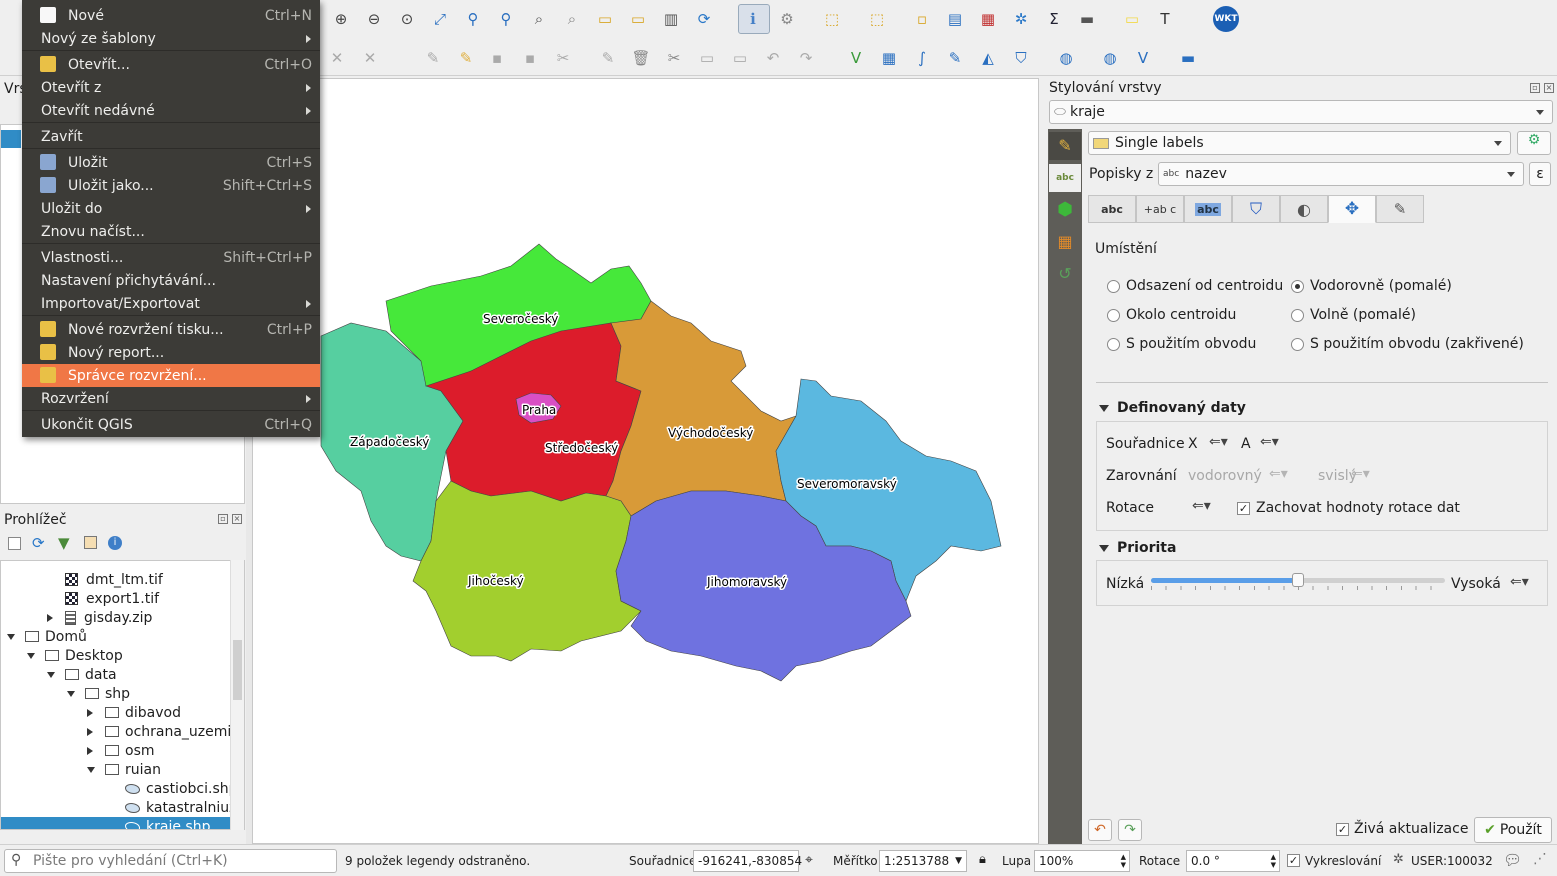  What do you see at coordinates (1110, 58) in the screenshot?
I see `toolbar2-tool-22-icon: ◍` at bounding box center [1110, 58].